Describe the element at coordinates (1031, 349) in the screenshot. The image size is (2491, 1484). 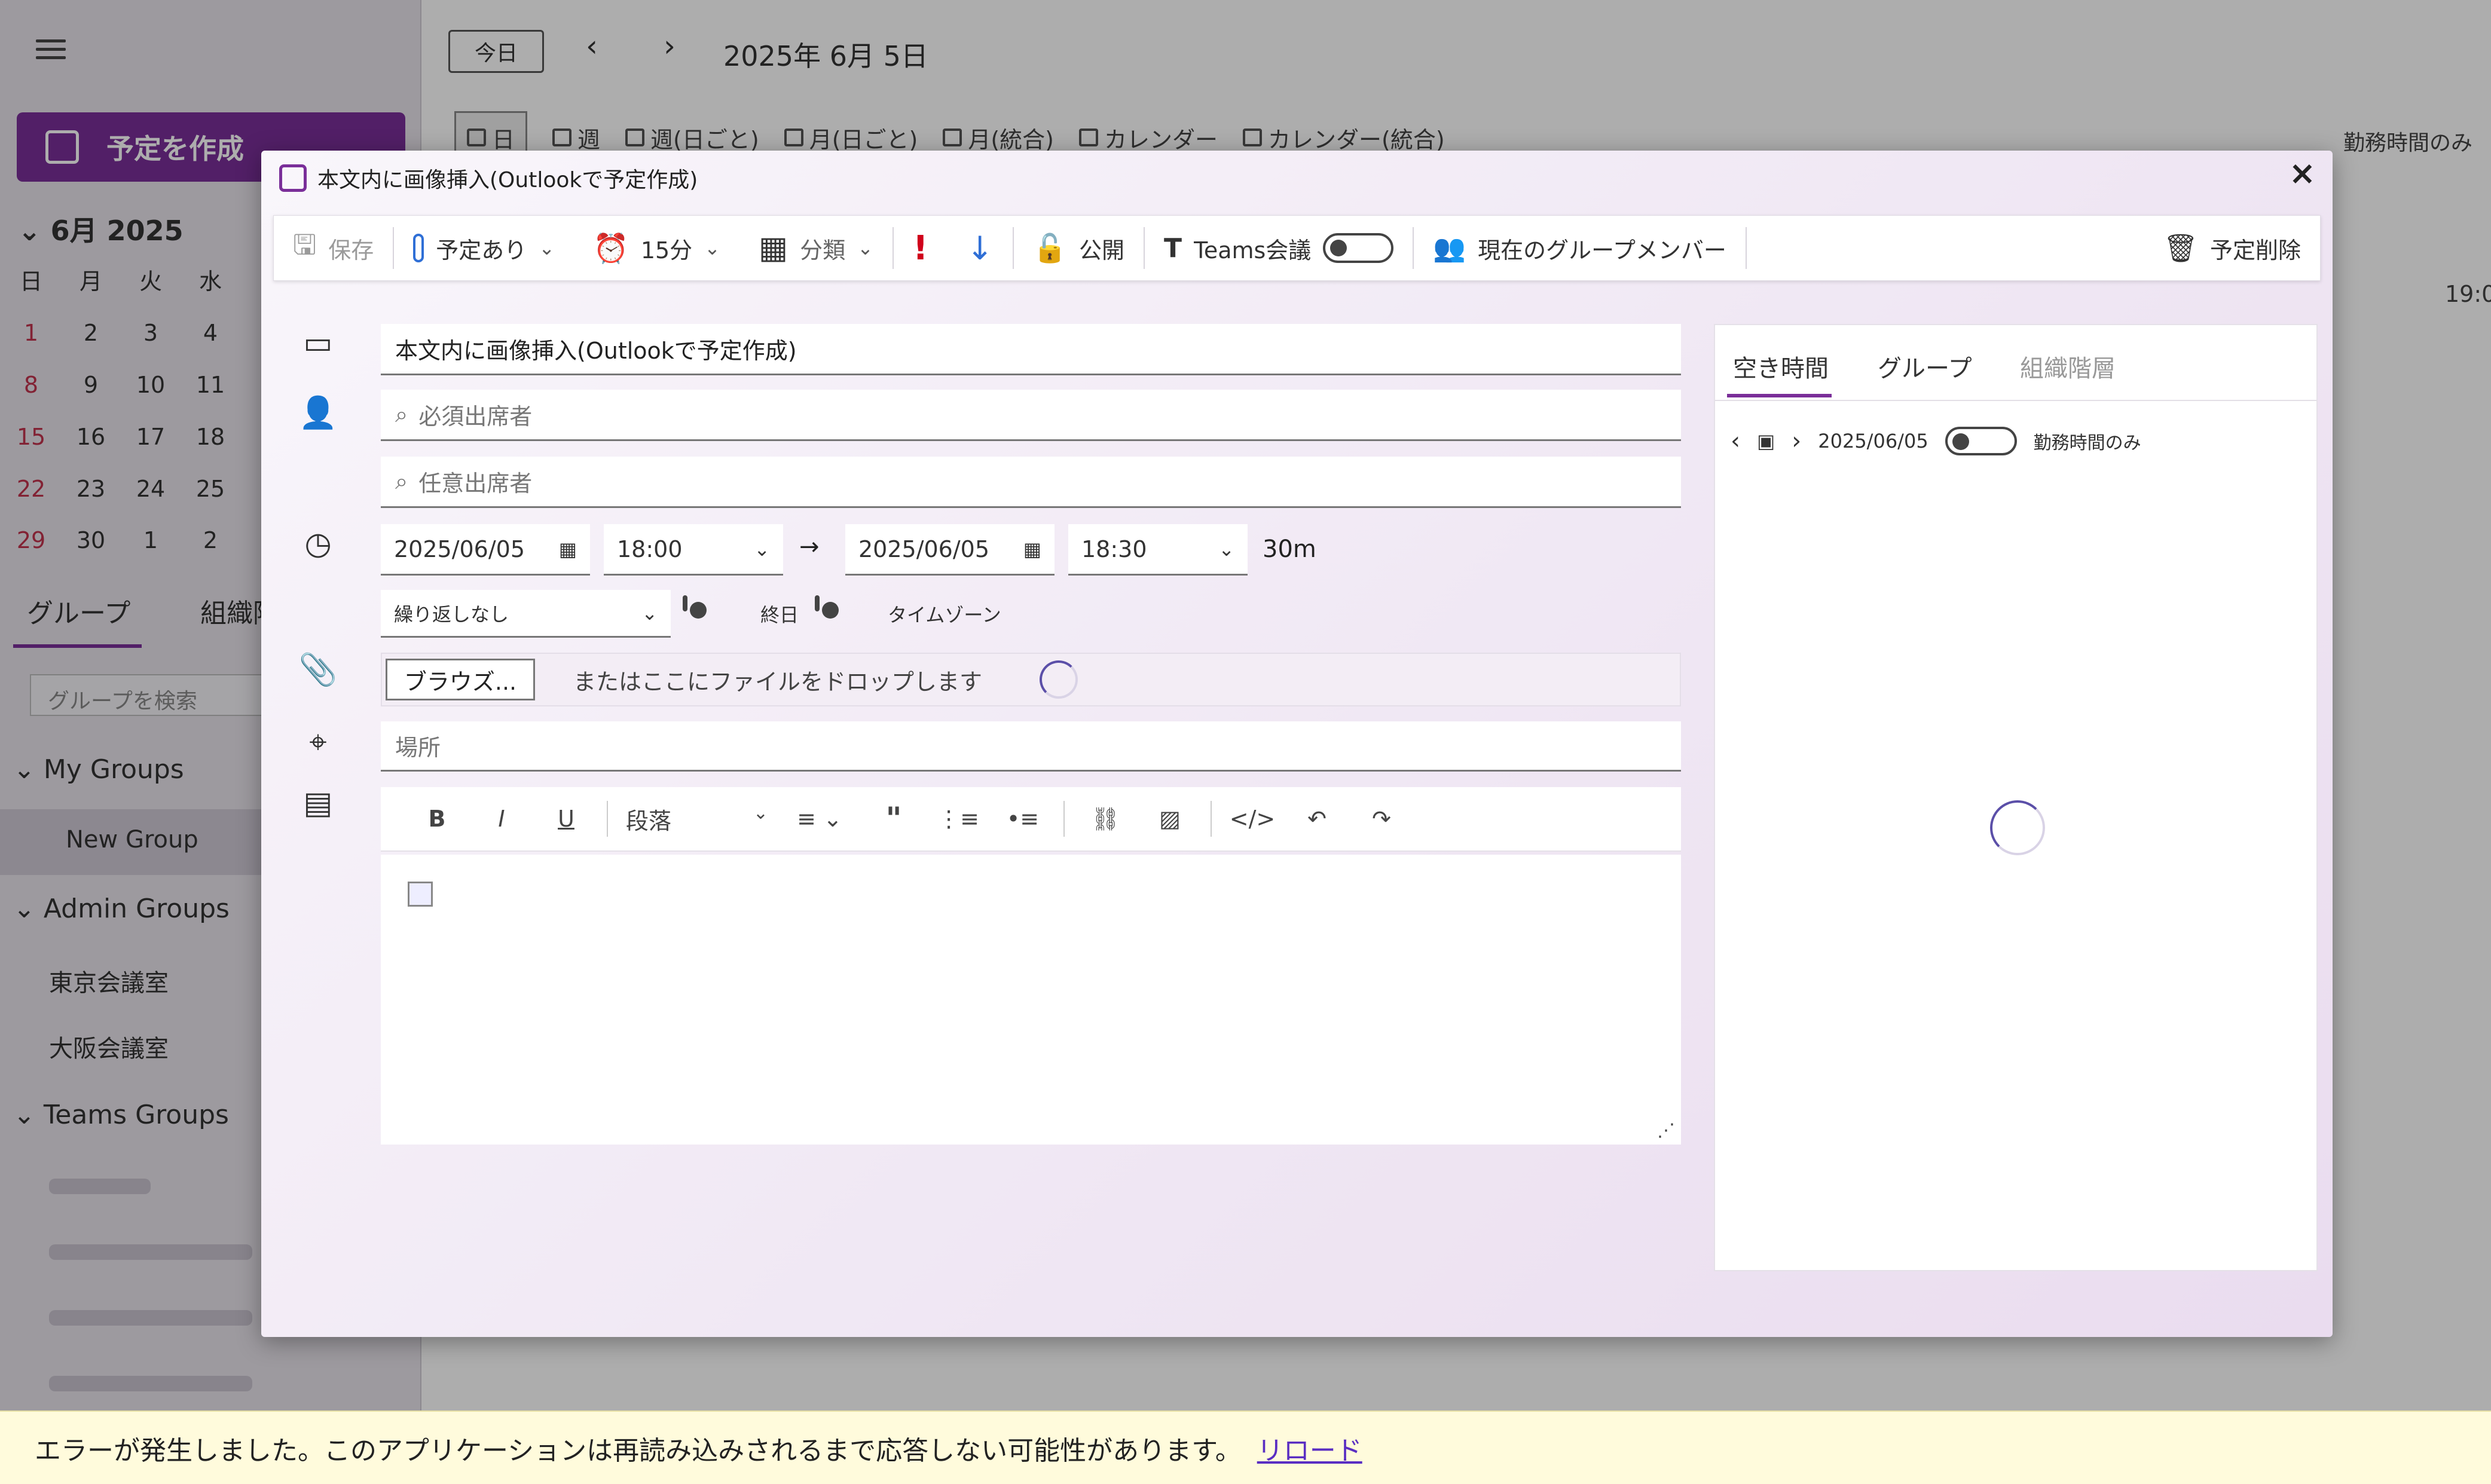
I see `subject-input: 本文内に画像挿入(Outlookで予定作成)` at that location.